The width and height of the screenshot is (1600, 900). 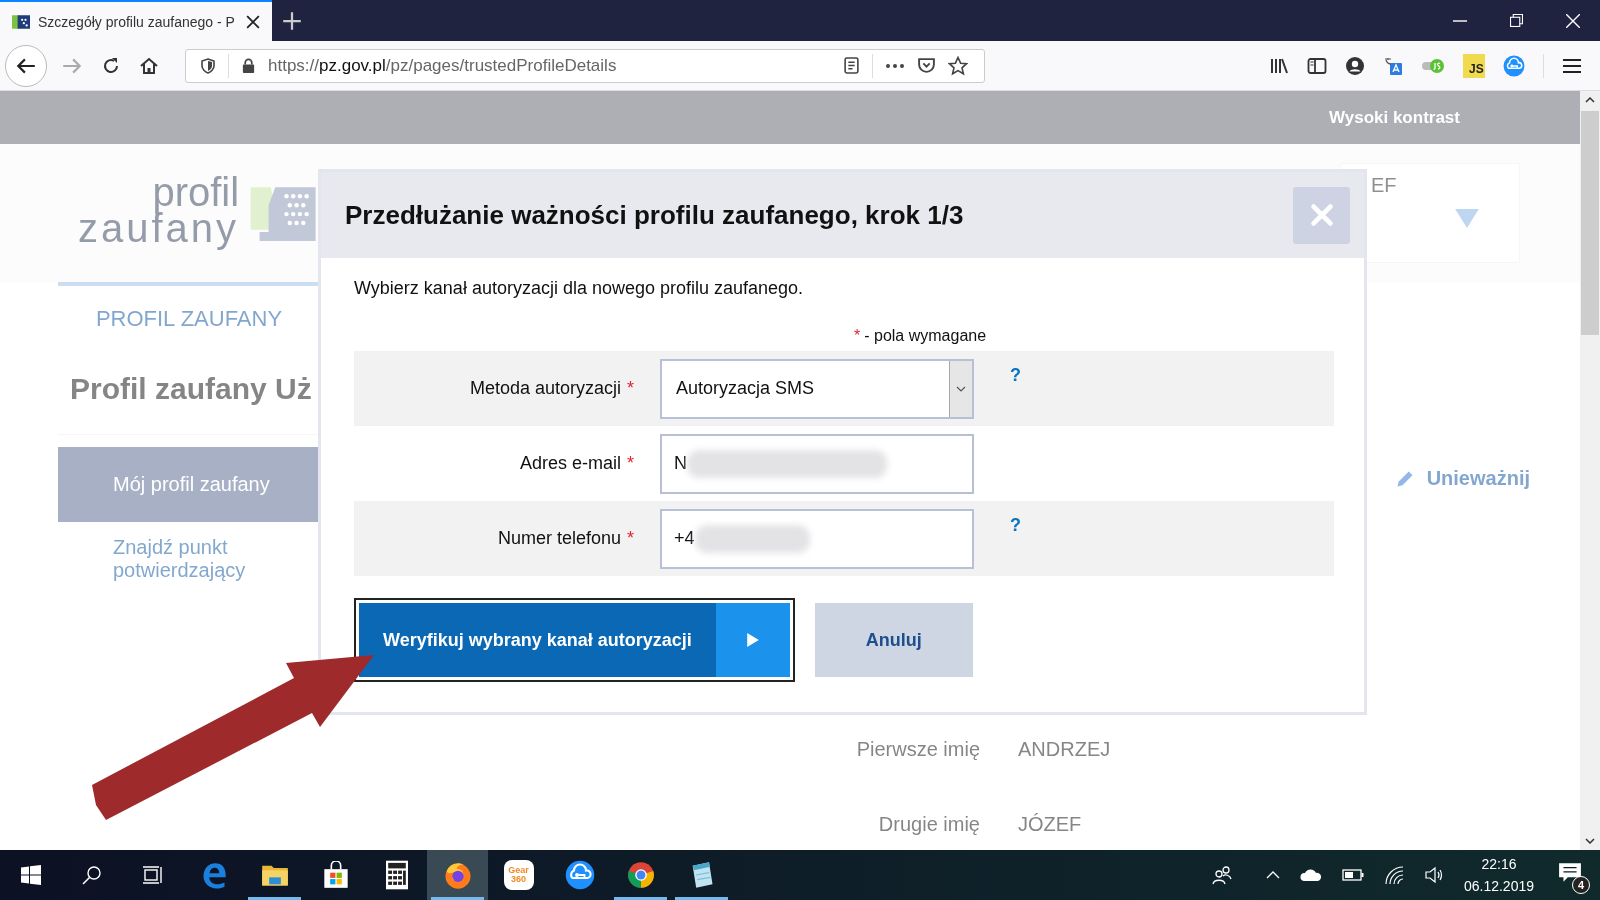 What do you see at coordinates (30, 875) in the screenshot?
I see `start-icon` at bounding box center [30, 875].